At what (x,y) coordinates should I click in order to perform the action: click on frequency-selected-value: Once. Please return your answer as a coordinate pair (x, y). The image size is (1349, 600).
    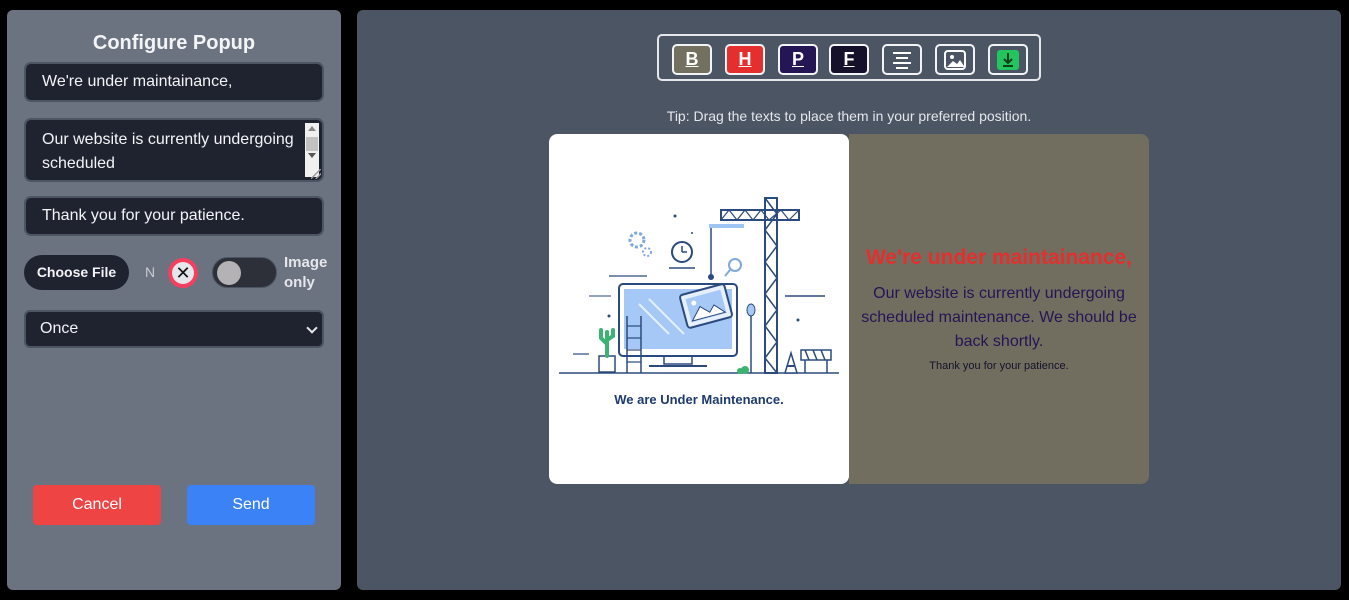
    Looking at the image, I should click on (59, 328).